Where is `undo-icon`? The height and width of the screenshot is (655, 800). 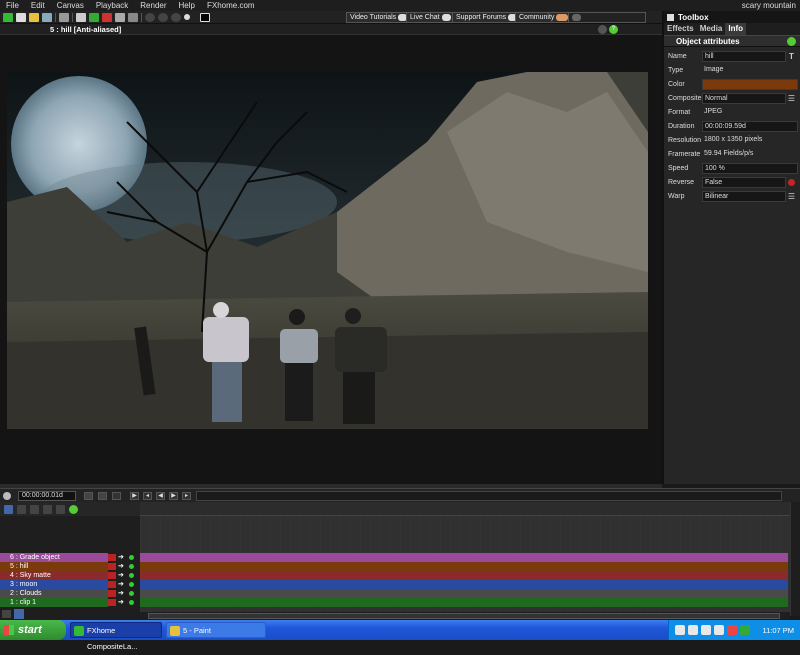 undo-icon is located at coordinates (64, 17).